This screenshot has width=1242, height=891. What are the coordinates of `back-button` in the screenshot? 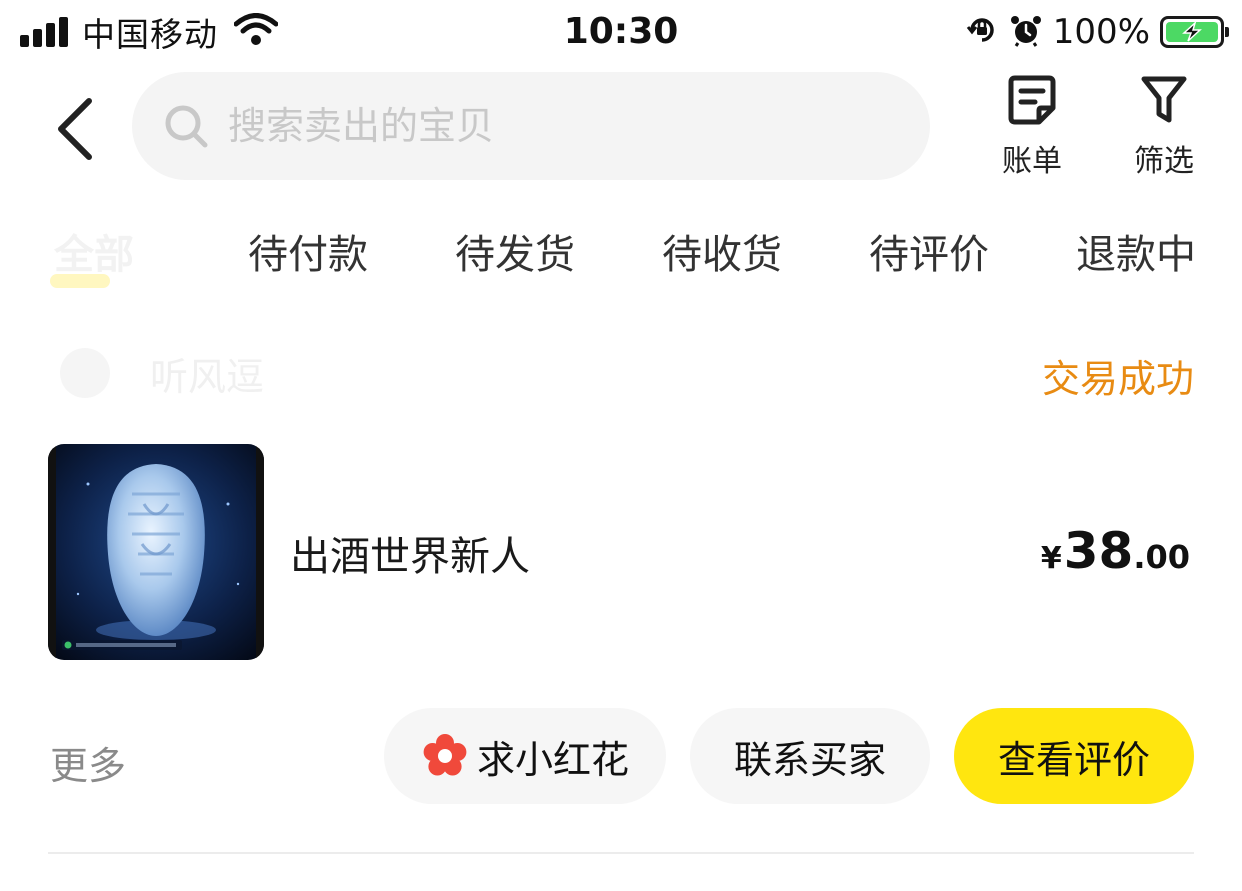 It's located at (75, 129).